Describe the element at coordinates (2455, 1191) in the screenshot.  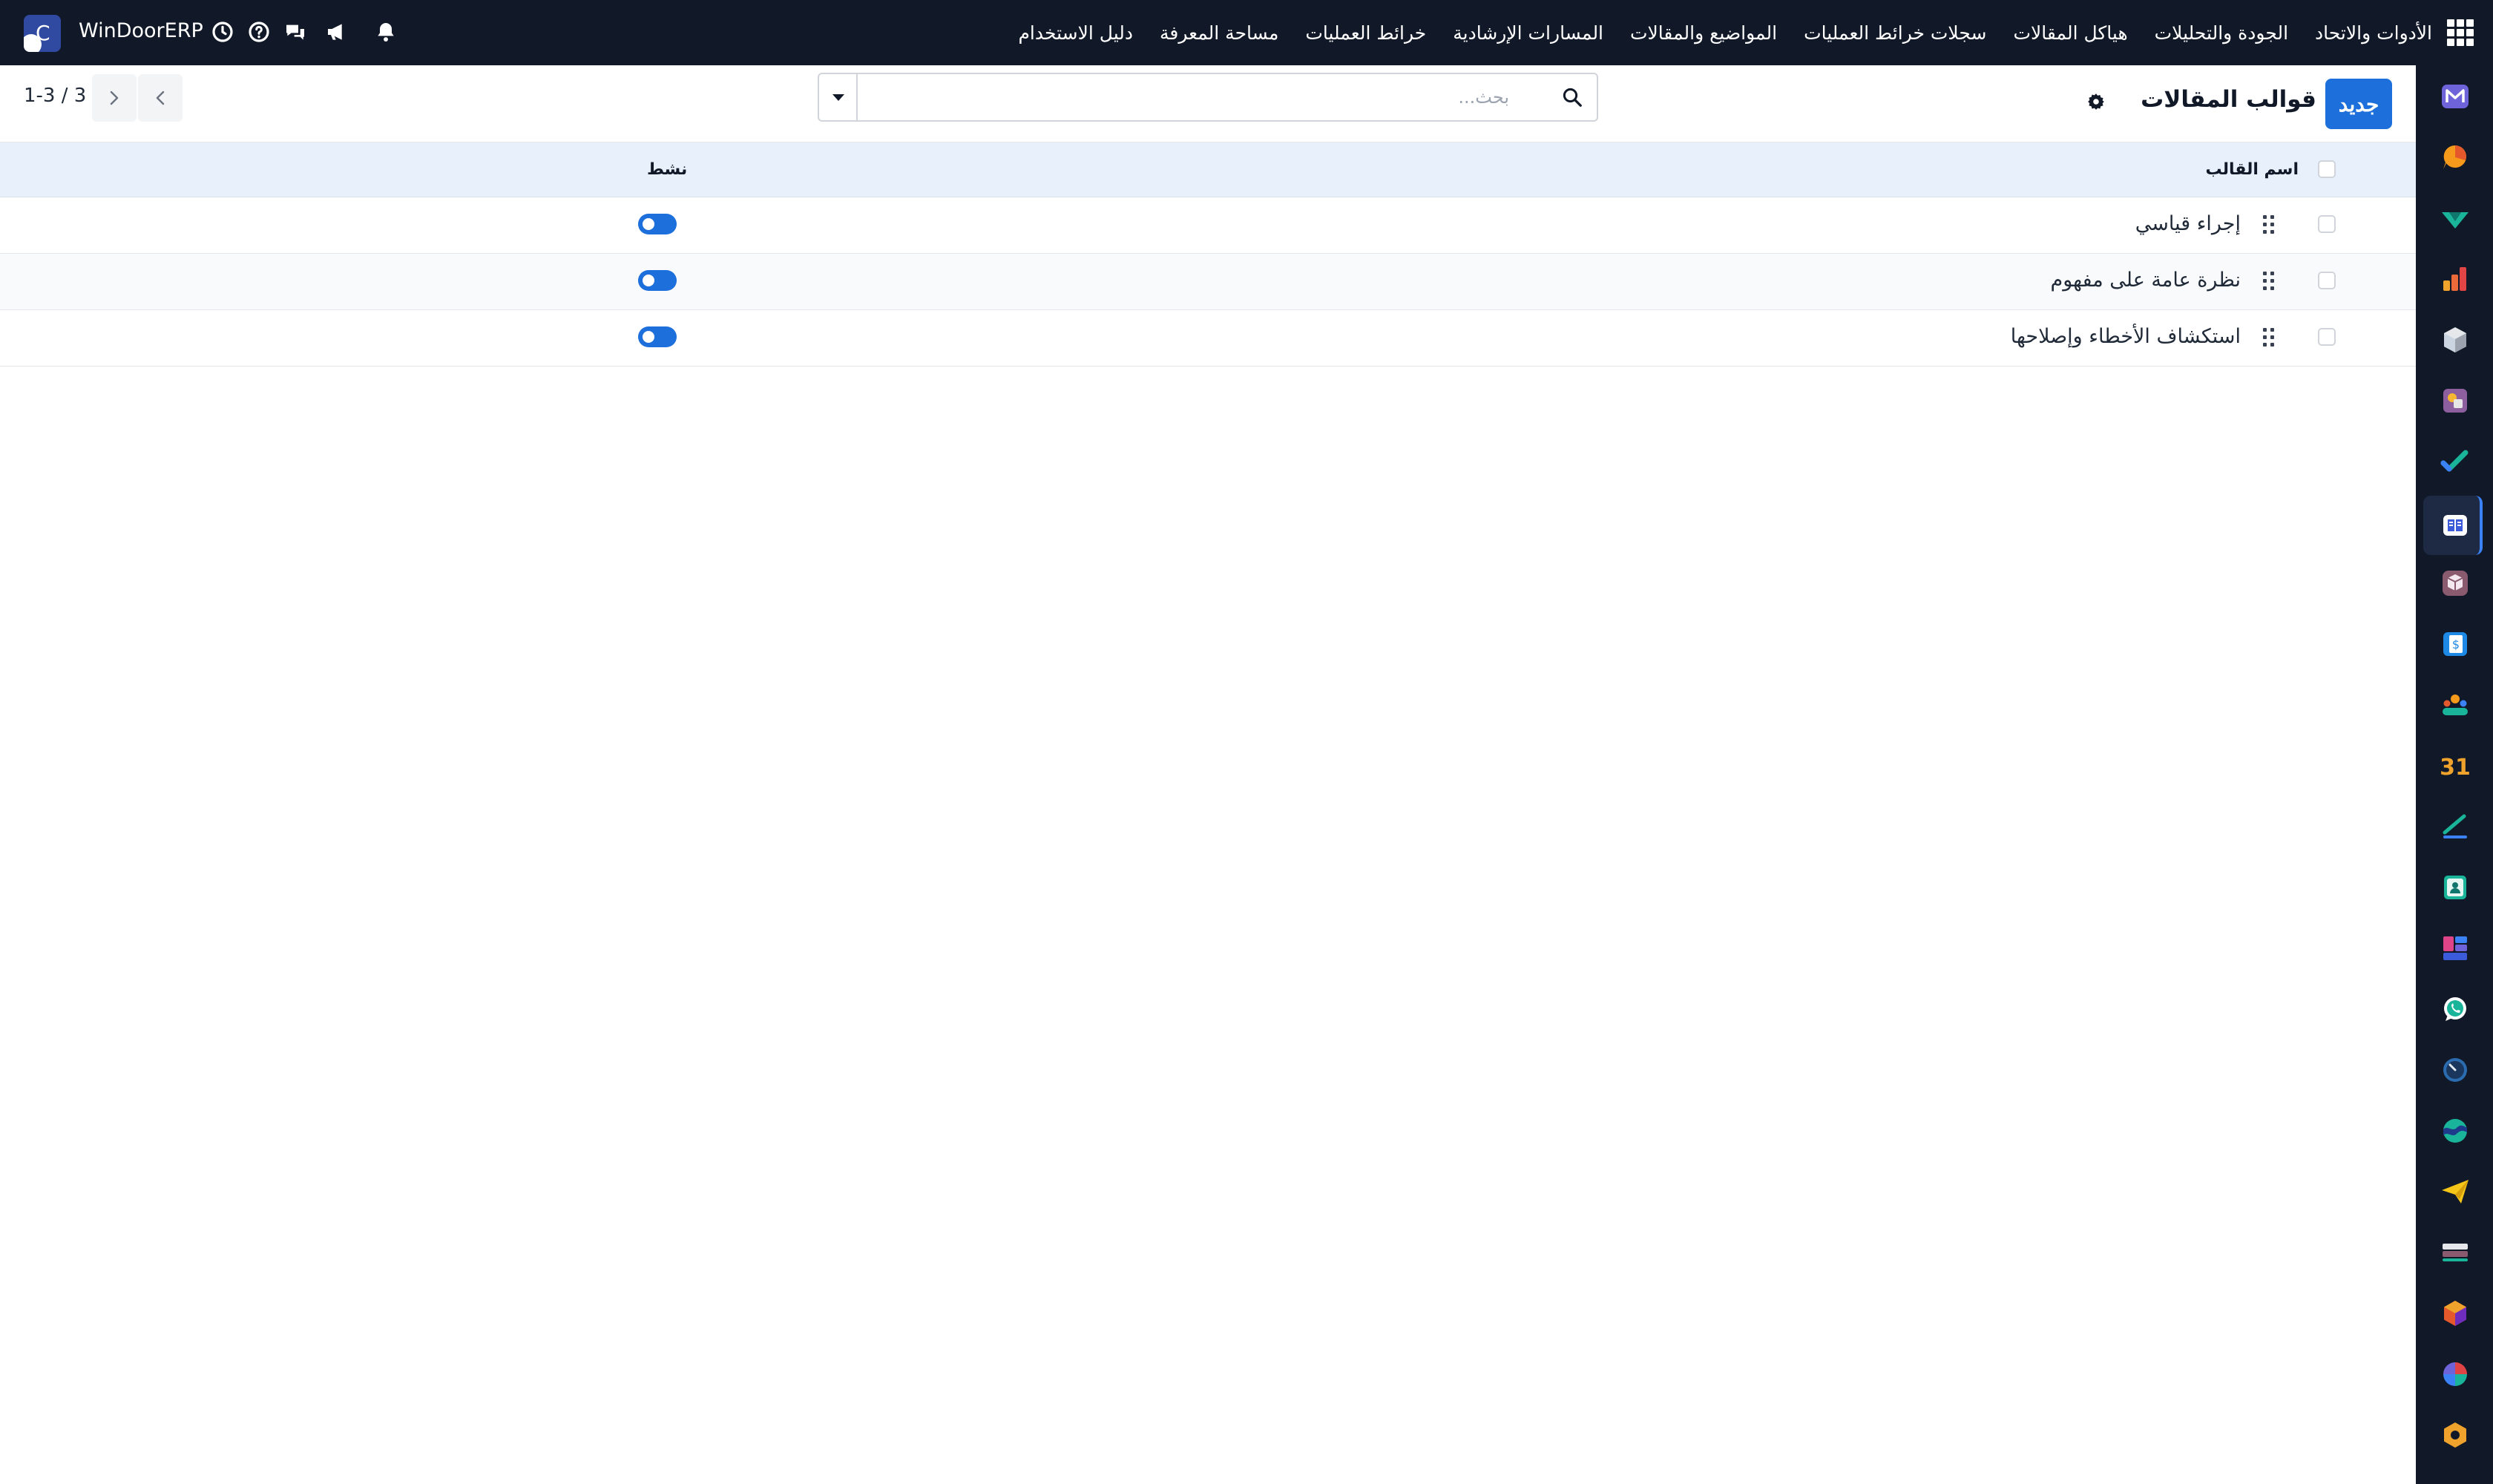
I see `send-app-icon` at that location.